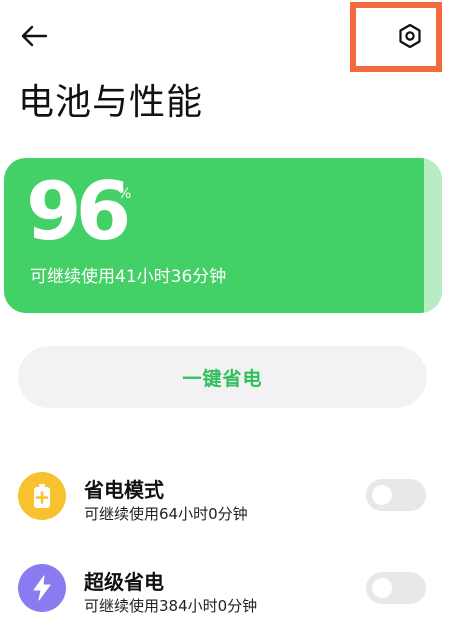  I want to click on back-button, so click(34, 36).